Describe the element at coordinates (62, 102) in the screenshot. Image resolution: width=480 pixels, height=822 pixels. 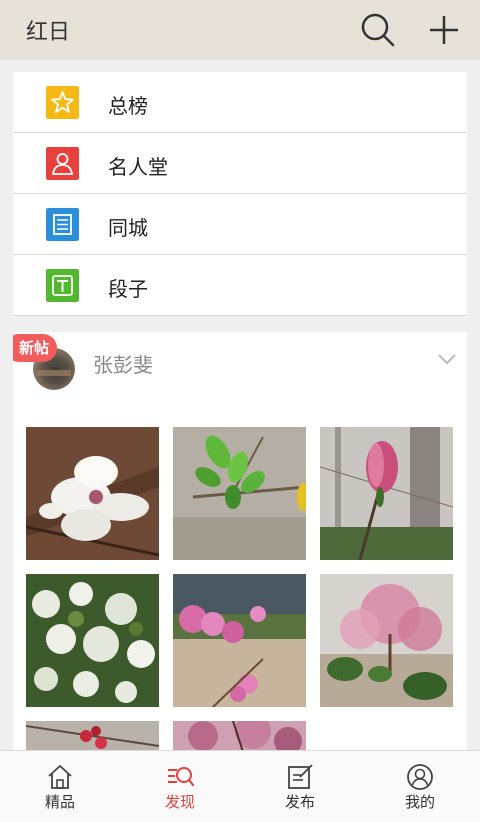
I see `star-icon` at that location.